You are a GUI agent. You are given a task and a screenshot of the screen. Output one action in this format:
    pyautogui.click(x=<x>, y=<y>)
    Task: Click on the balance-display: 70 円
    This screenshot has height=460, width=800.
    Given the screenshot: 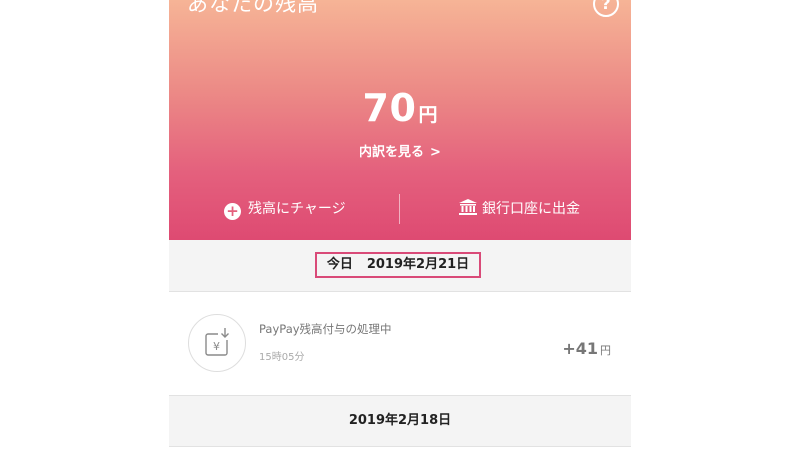 What is the action you would take?
    pyautogui.click(x=400, y=108)
    